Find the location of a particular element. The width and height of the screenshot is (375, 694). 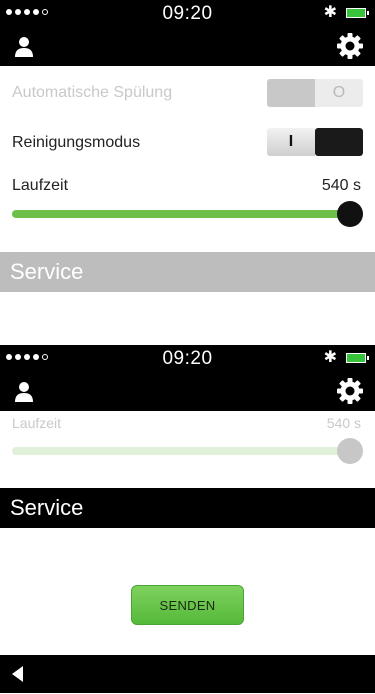

bottom-nav is located at coordinates (187, 674).